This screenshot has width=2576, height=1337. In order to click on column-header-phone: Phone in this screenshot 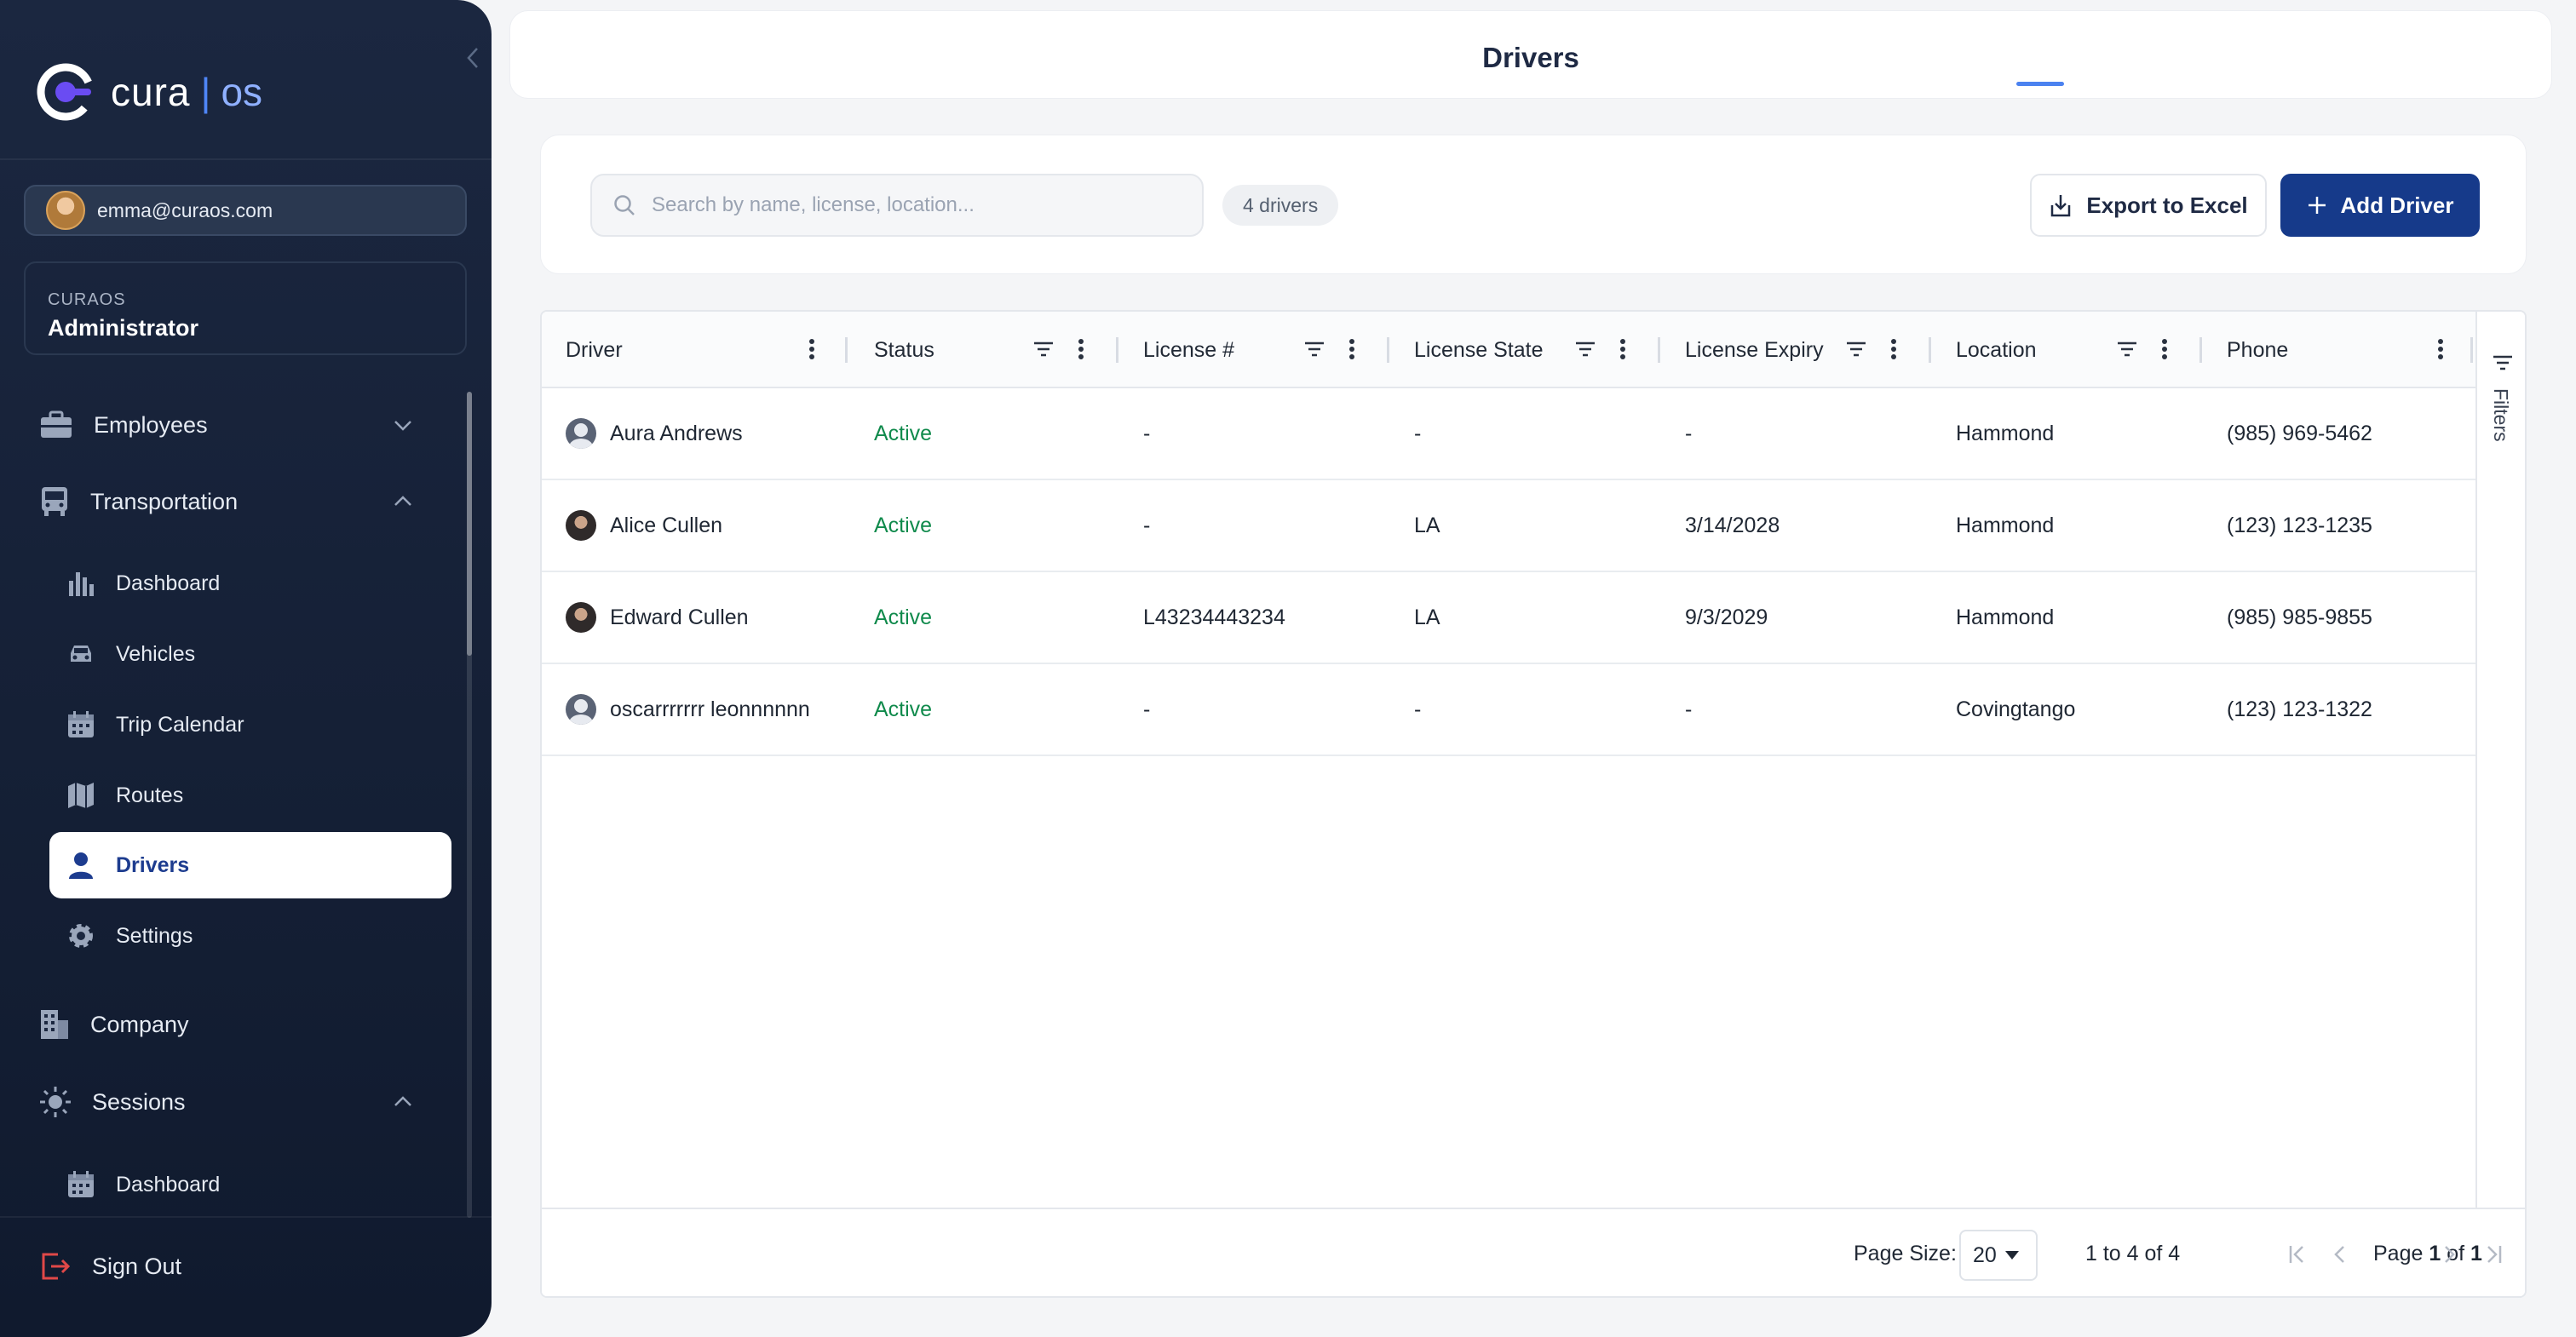, I will do `click(2257, 350)`.